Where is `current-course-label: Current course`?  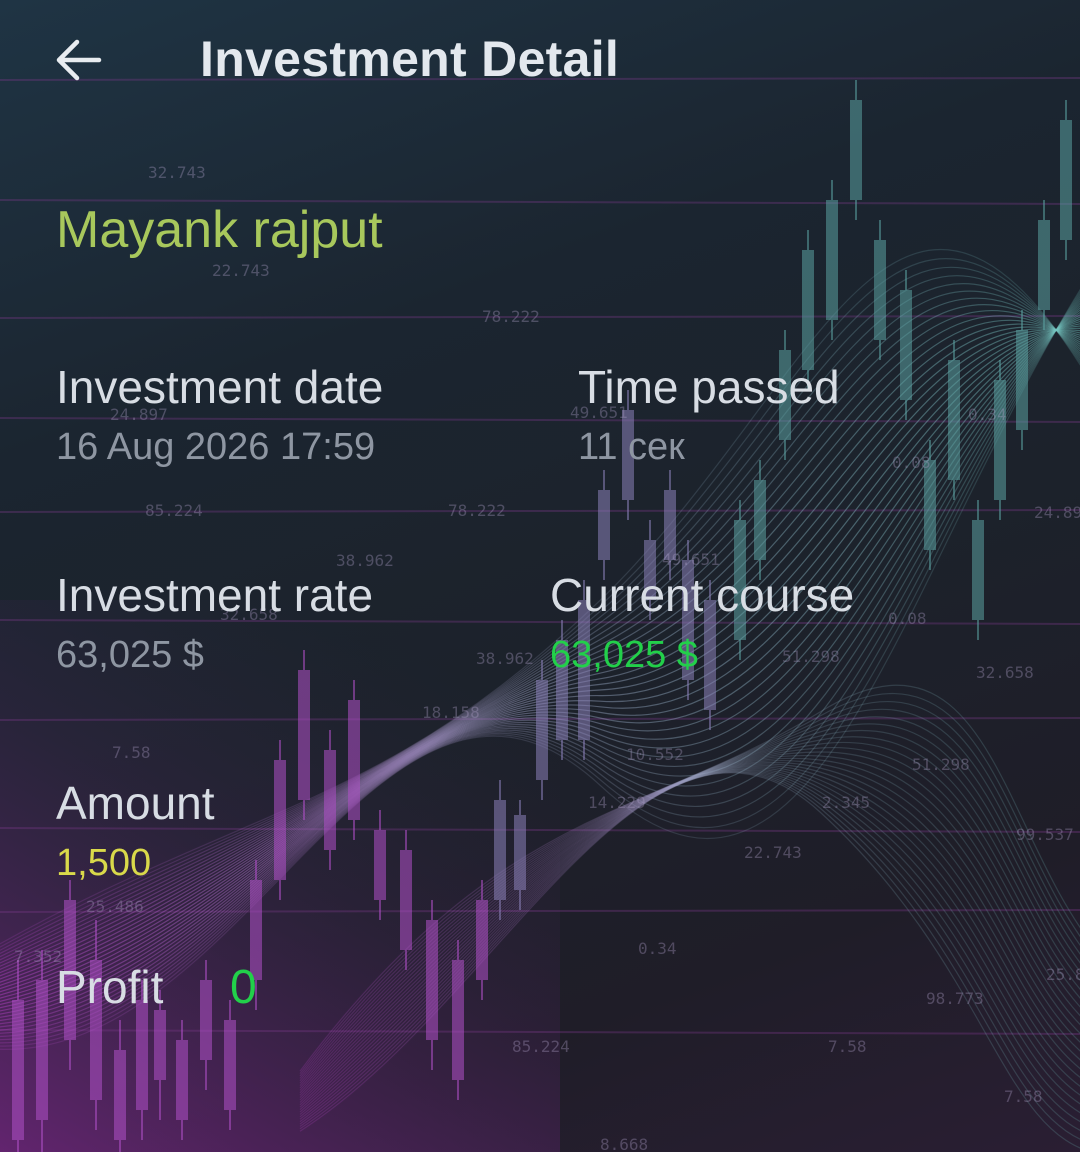
current-course-label: Current course is located at coordinates (702, 595).